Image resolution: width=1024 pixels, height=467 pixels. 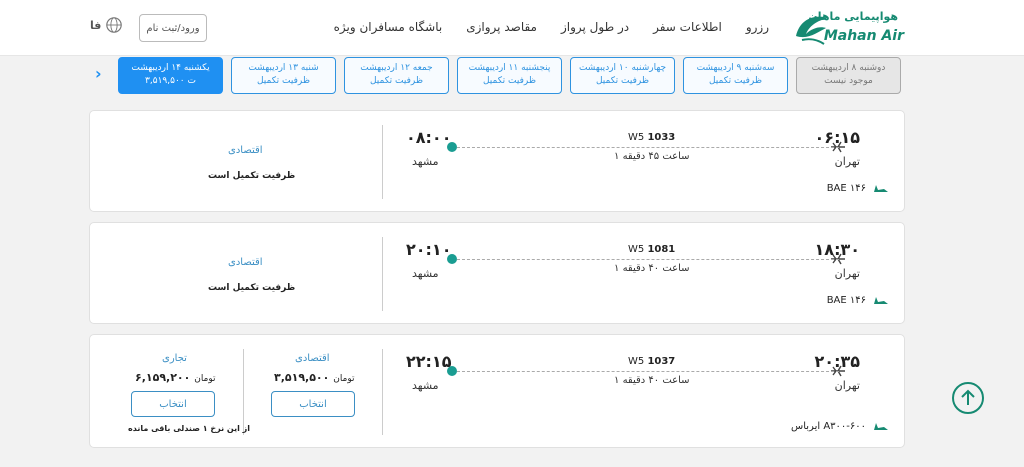 I want to click on language-switcher: فا, so click(x=106, y=25).